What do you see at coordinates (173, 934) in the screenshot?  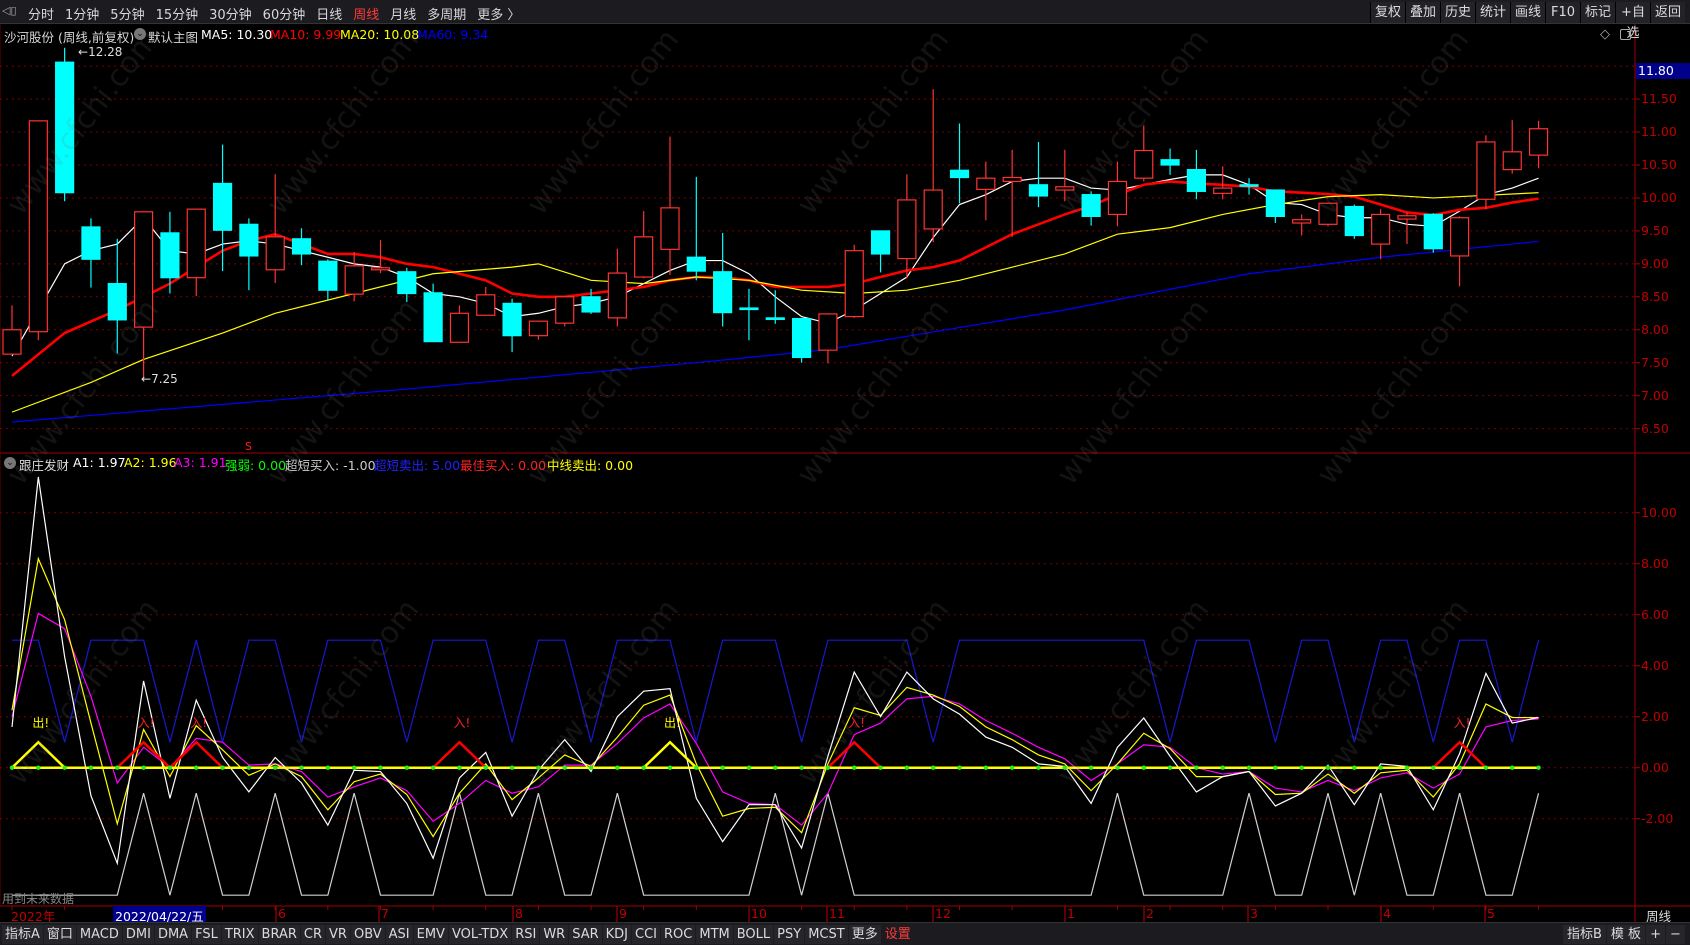 I see `indicator-tab: DMA` at bounding box center [173, 934].